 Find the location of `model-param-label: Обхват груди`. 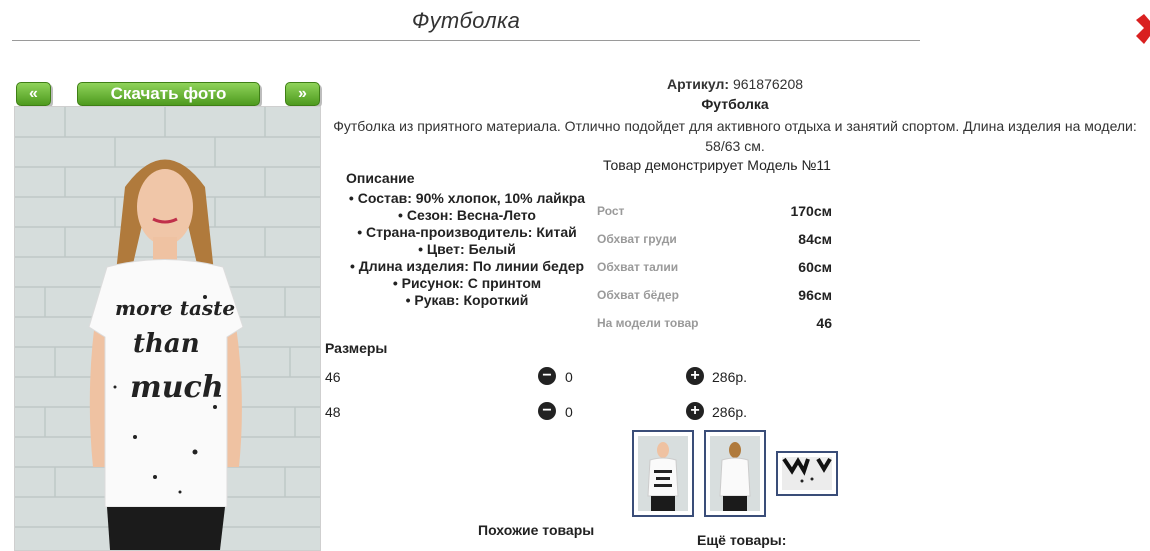

model-param-label: Обхват груди is located at coordinates (637, 239).